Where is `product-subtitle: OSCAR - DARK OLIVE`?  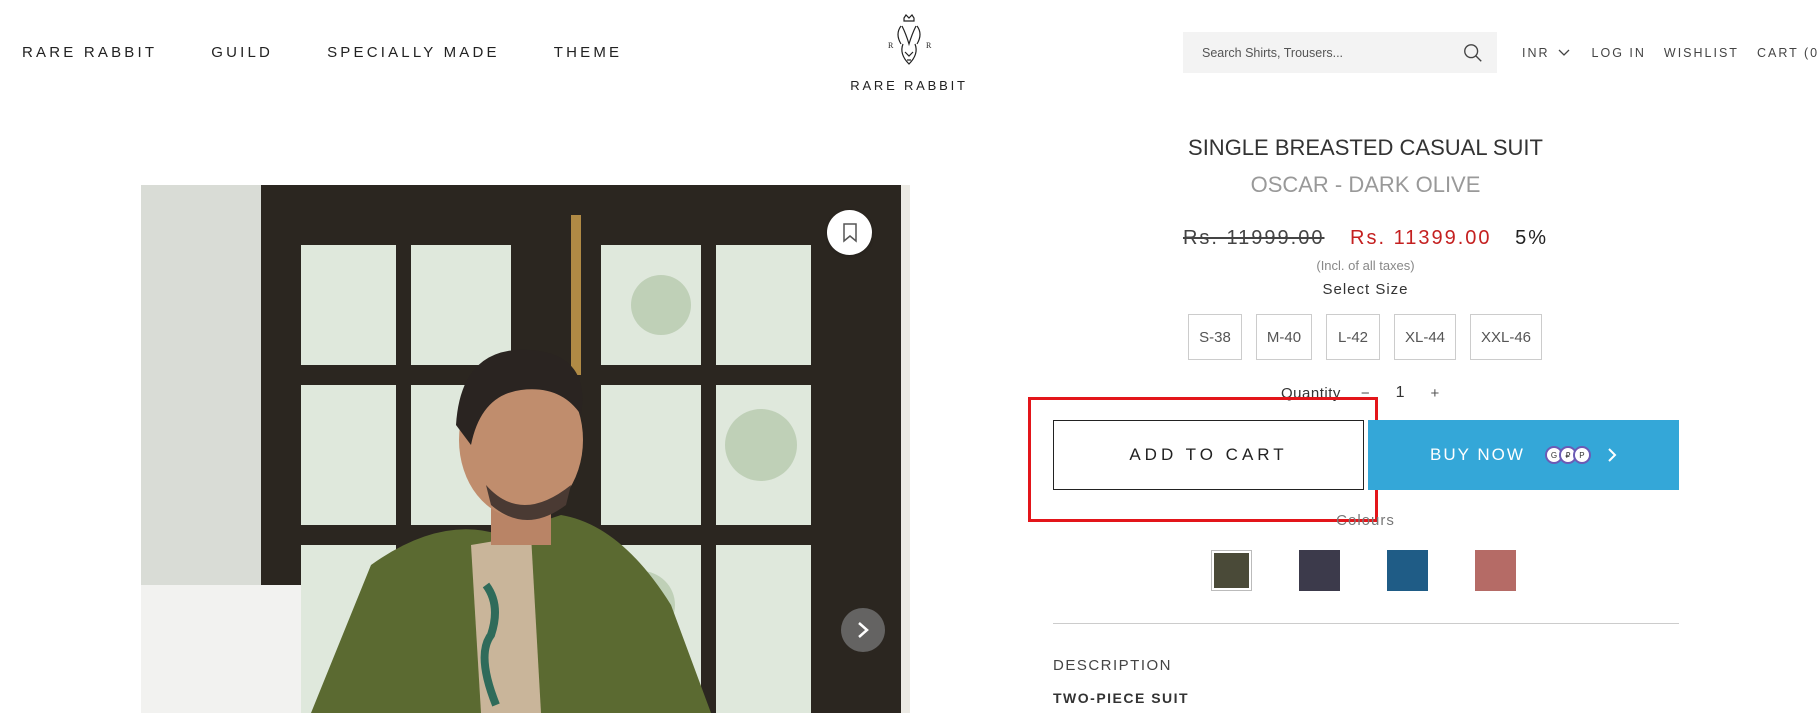
product-subtitle: OSCAR - DARK OLIVE is located at coordinates (1365, 184).